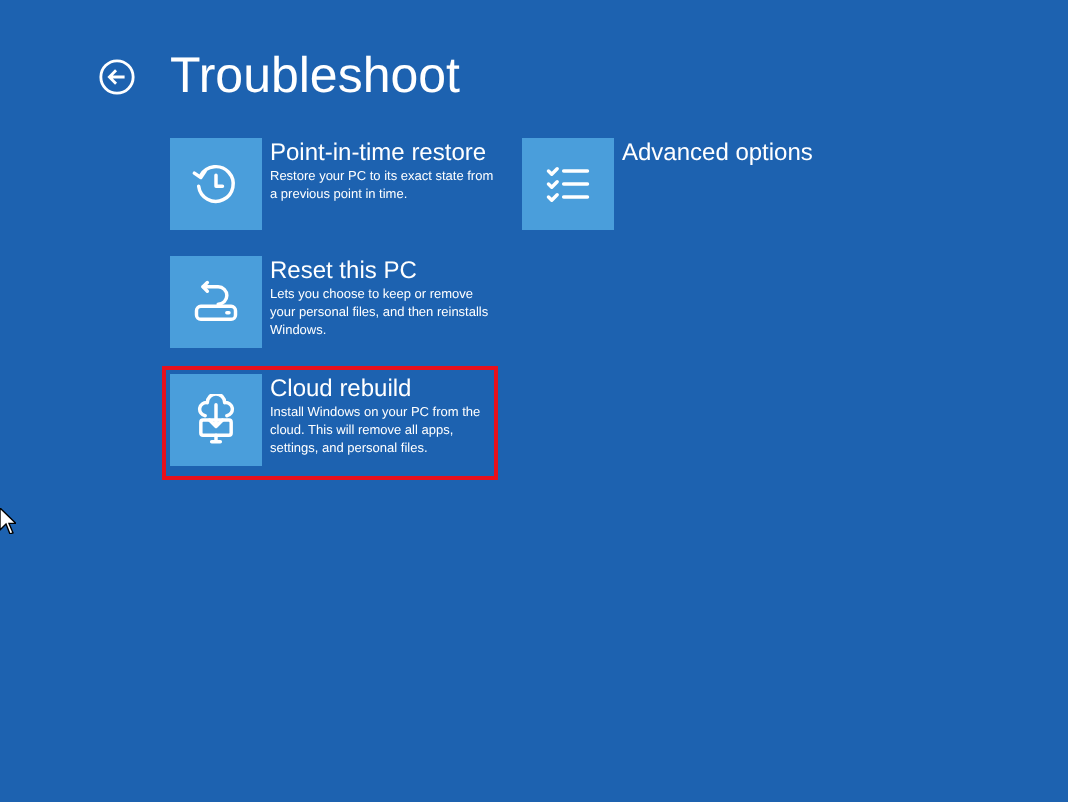 The width and height of the screenshot is (1068, 802). I want to click on option-tile: Advanced options, so click(682, 187).